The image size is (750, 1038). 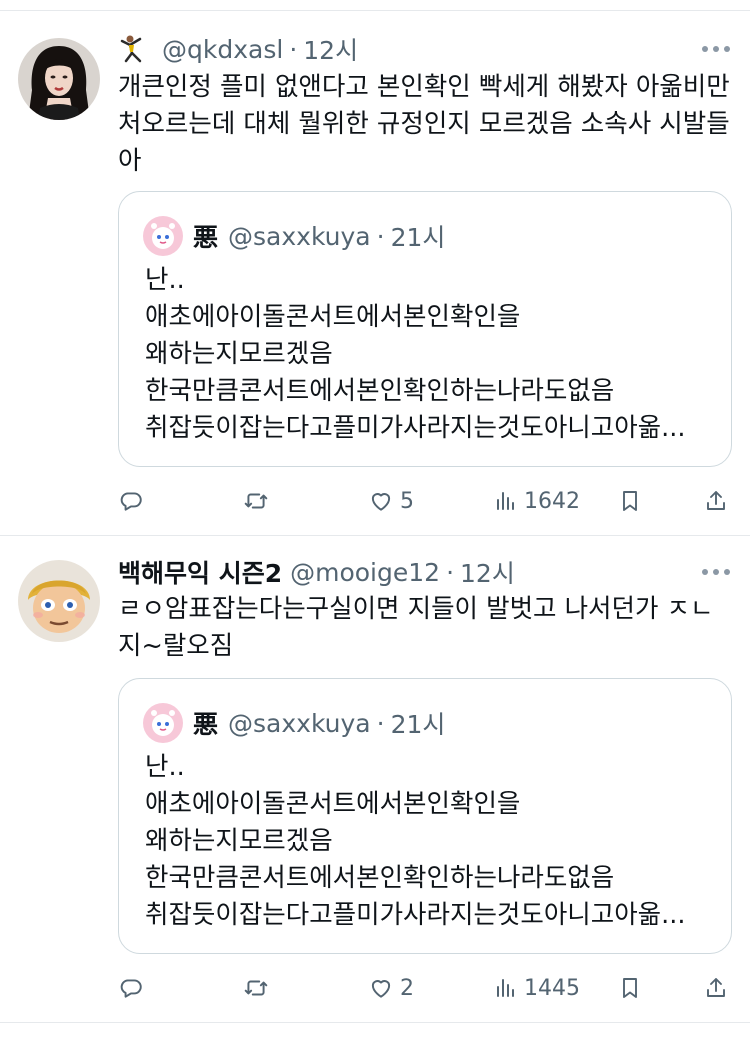 I want to click on tweet-header: @qkdxasl · 12시, so click(x=424, y=49).